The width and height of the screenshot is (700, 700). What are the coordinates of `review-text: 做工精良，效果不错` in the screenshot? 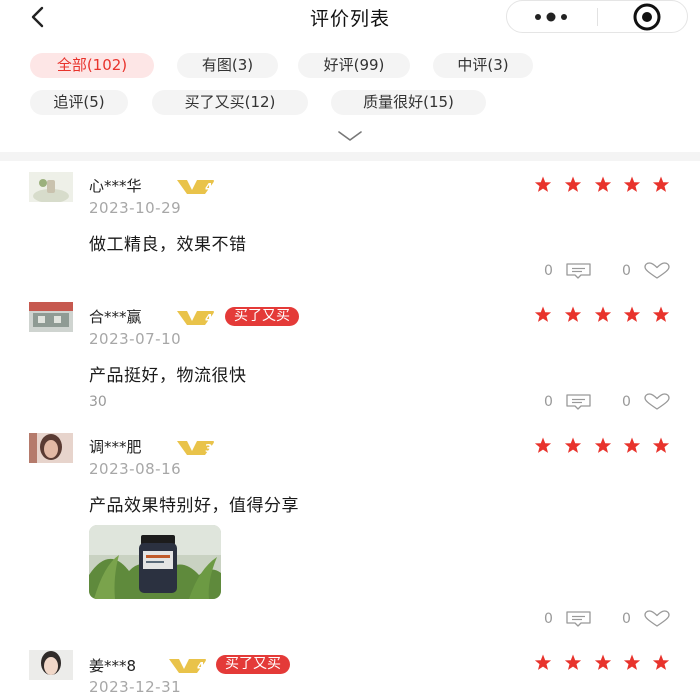 It's located at (168, 245).